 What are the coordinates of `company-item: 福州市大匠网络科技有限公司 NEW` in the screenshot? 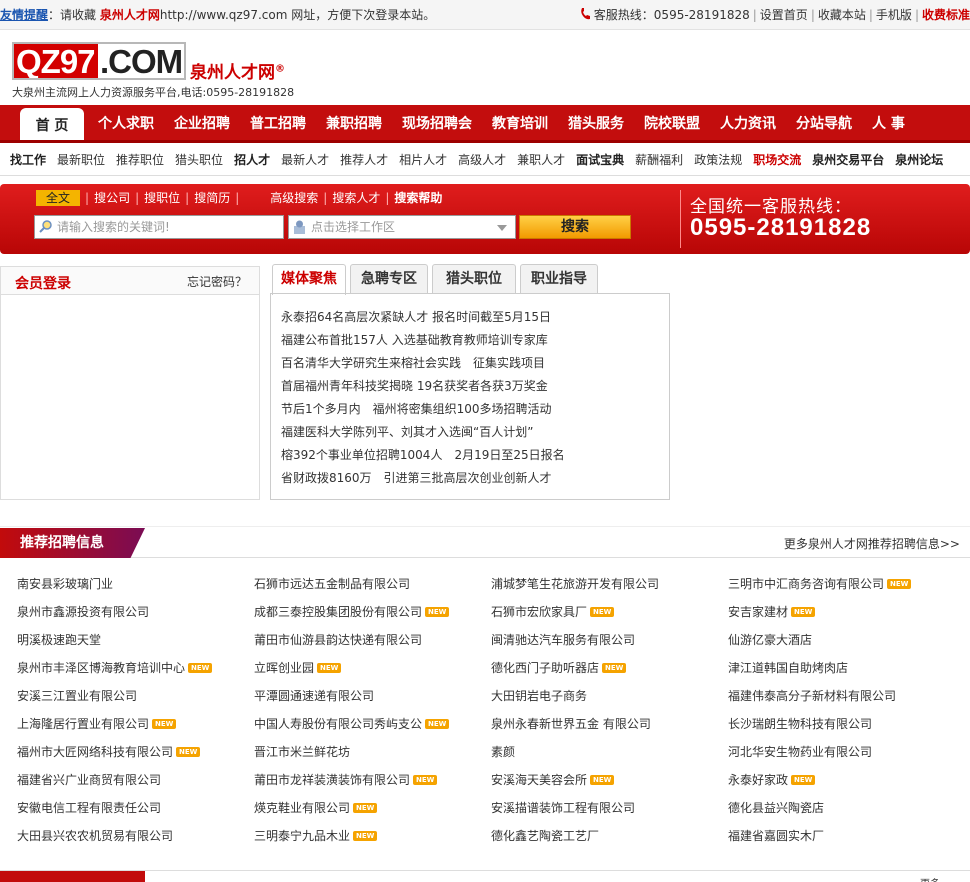 It's located at (135, 752).